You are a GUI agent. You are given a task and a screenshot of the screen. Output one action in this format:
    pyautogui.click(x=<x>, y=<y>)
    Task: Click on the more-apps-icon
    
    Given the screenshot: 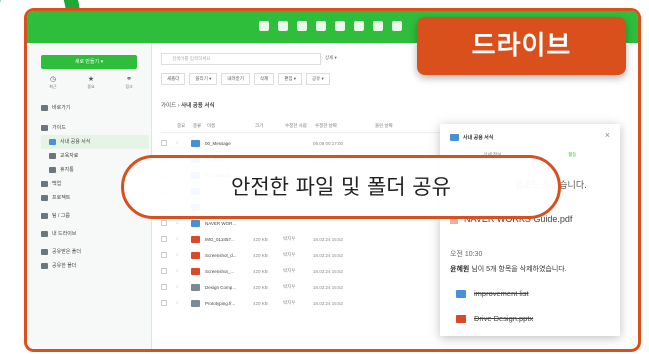 What is the action you would take?
    pyautogui.click(x=397, y=26)
    